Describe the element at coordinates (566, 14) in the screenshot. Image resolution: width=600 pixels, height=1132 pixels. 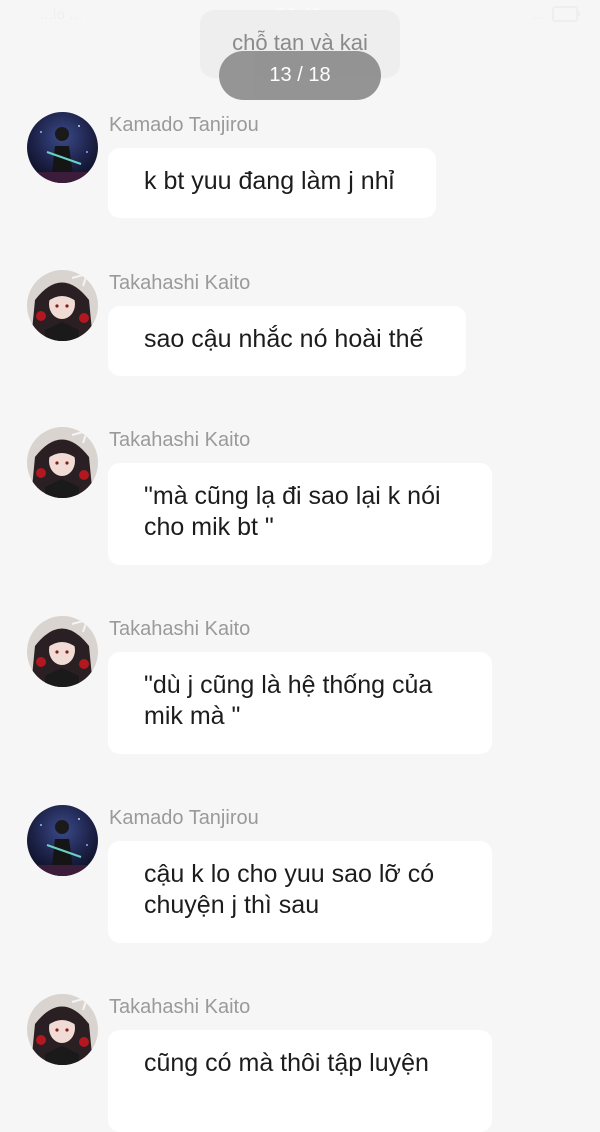
I see `battery-icon` at that location.